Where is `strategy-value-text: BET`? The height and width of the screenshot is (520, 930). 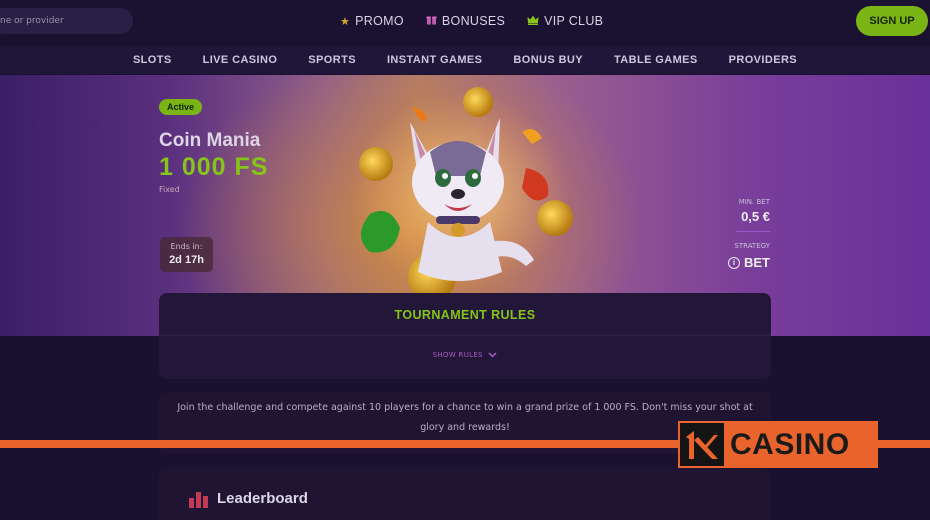 strategy-value-text: BET is located at coordinates (757, 262).